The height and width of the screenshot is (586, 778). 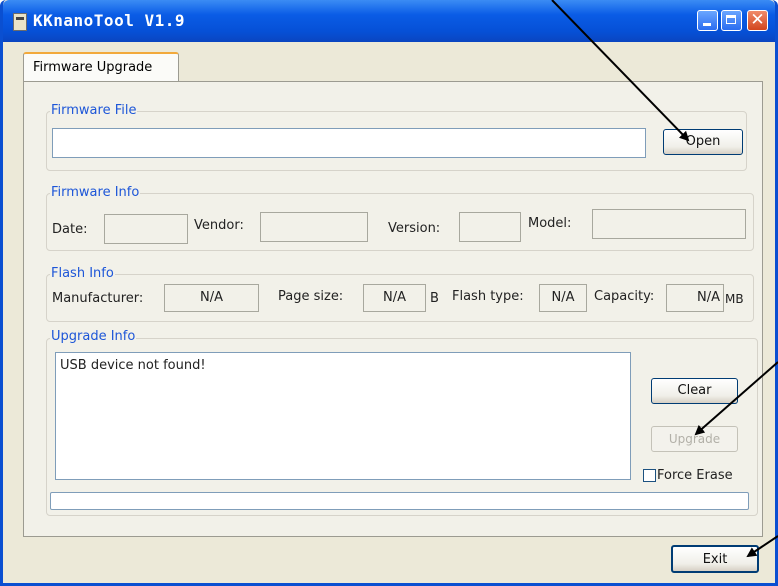 What do you see at coordinates (707, 20) in the screenshot?
I see `minimize-icon` at bounding box center [707, 20].